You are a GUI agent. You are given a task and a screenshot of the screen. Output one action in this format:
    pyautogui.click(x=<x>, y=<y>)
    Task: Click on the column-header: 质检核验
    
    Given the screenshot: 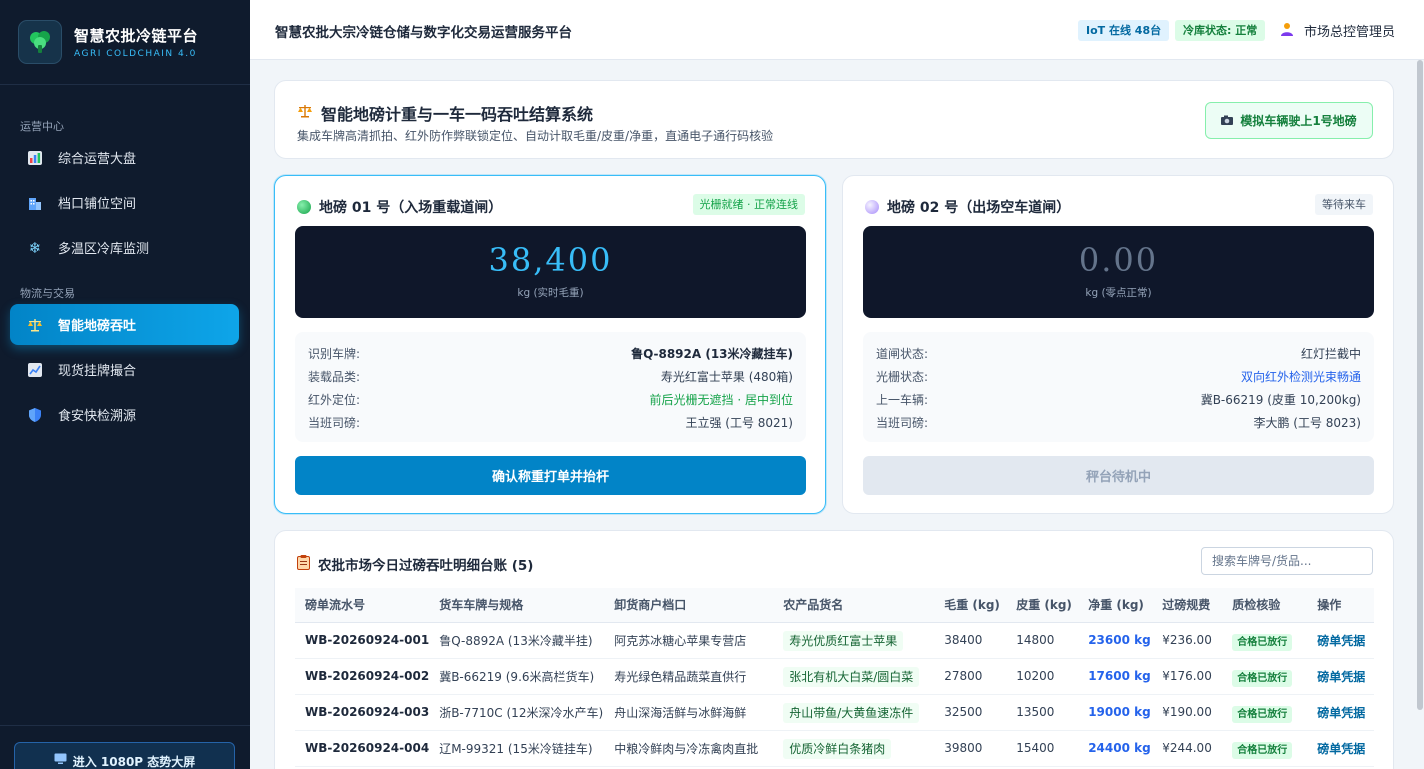 What is the action you would take?
    pyautogui.click(x=1265, y=605)
    